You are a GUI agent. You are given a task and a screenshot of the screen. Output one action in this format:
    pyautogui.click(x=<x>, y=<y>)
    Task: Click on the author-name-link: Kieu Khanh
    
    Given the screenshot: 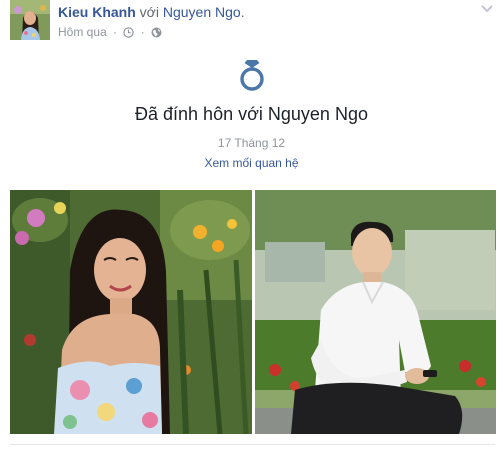 What is the action you would take?
    pyautogui.click(x=97, y=12)
    